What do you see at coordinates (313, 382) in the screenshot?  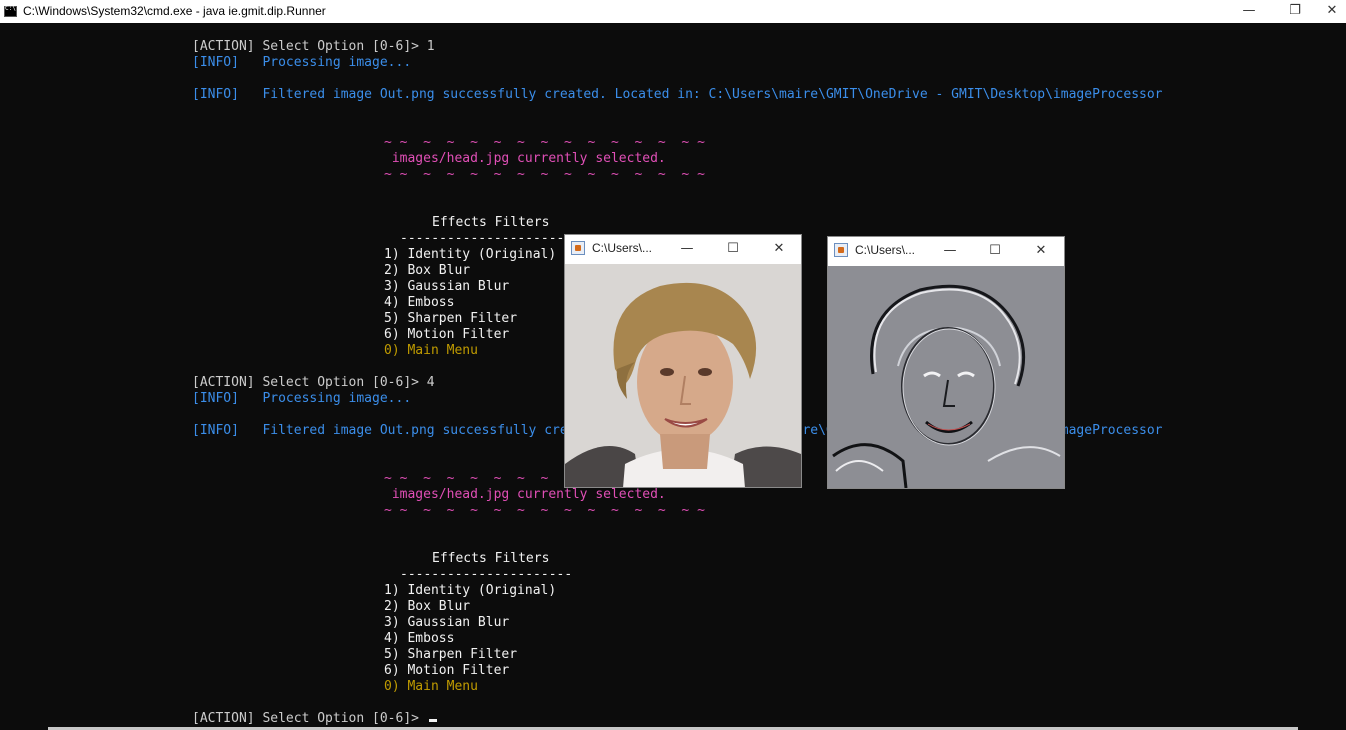 I see `action-line: [ACTION] Select Option [0-6]> 4` at bounding box center [313, 382].